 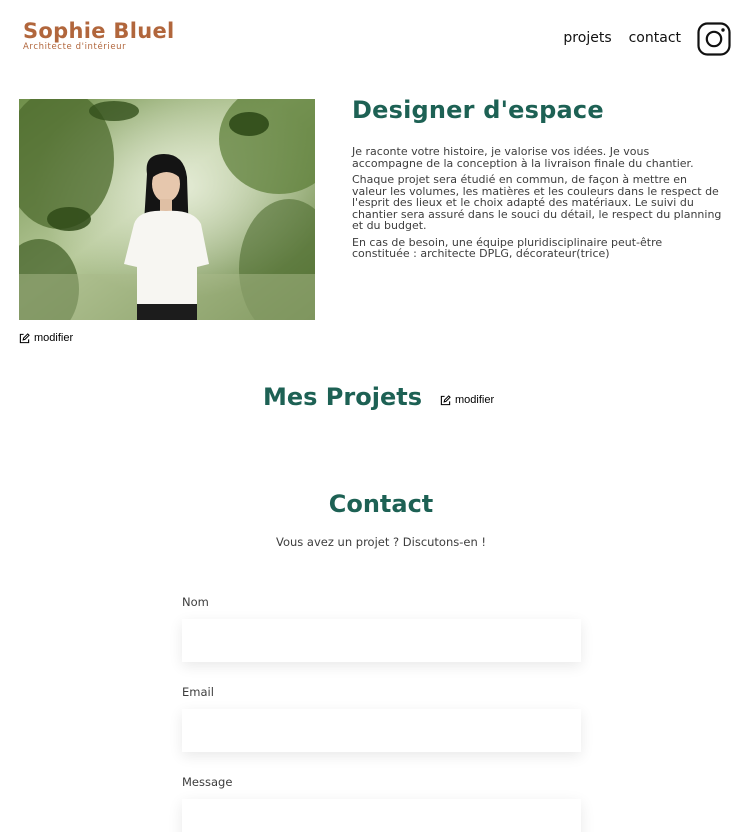 I want to click on contact-subtitle: Vous avez un projet ? Discutons-en !, so click(x=381, y=542).